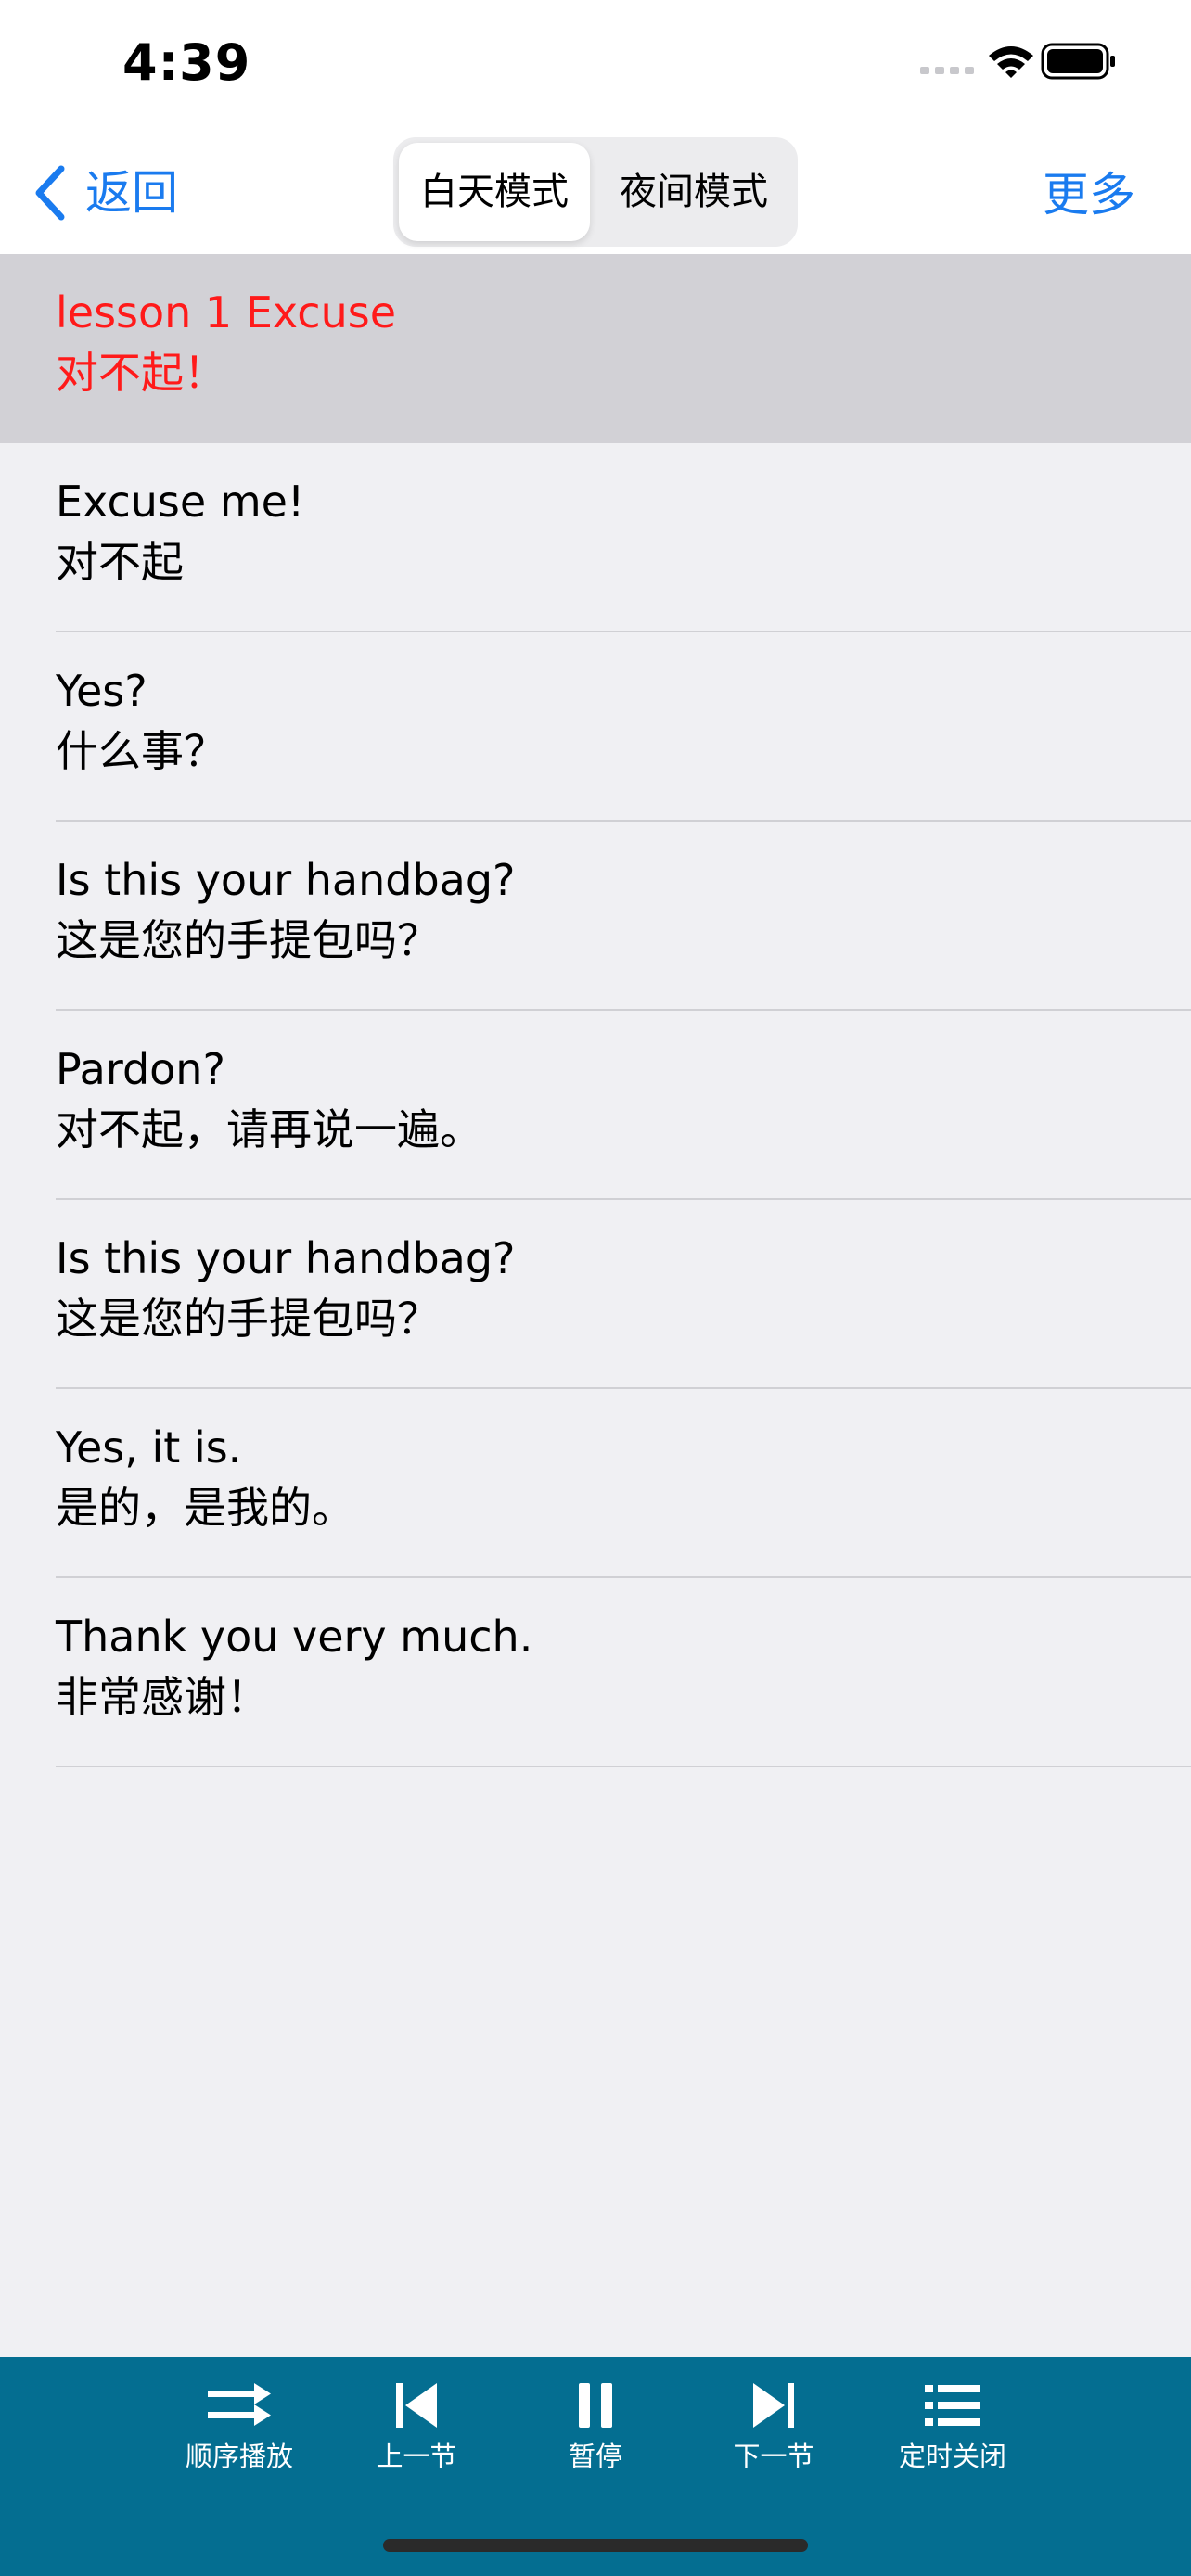 This screenshot has height=2576, width=1191. What do you see at coordinates (162, 1697) in the screenshot?
I see `sentence-chinese: 非常感谢！` at bounding box center [162, 1697].